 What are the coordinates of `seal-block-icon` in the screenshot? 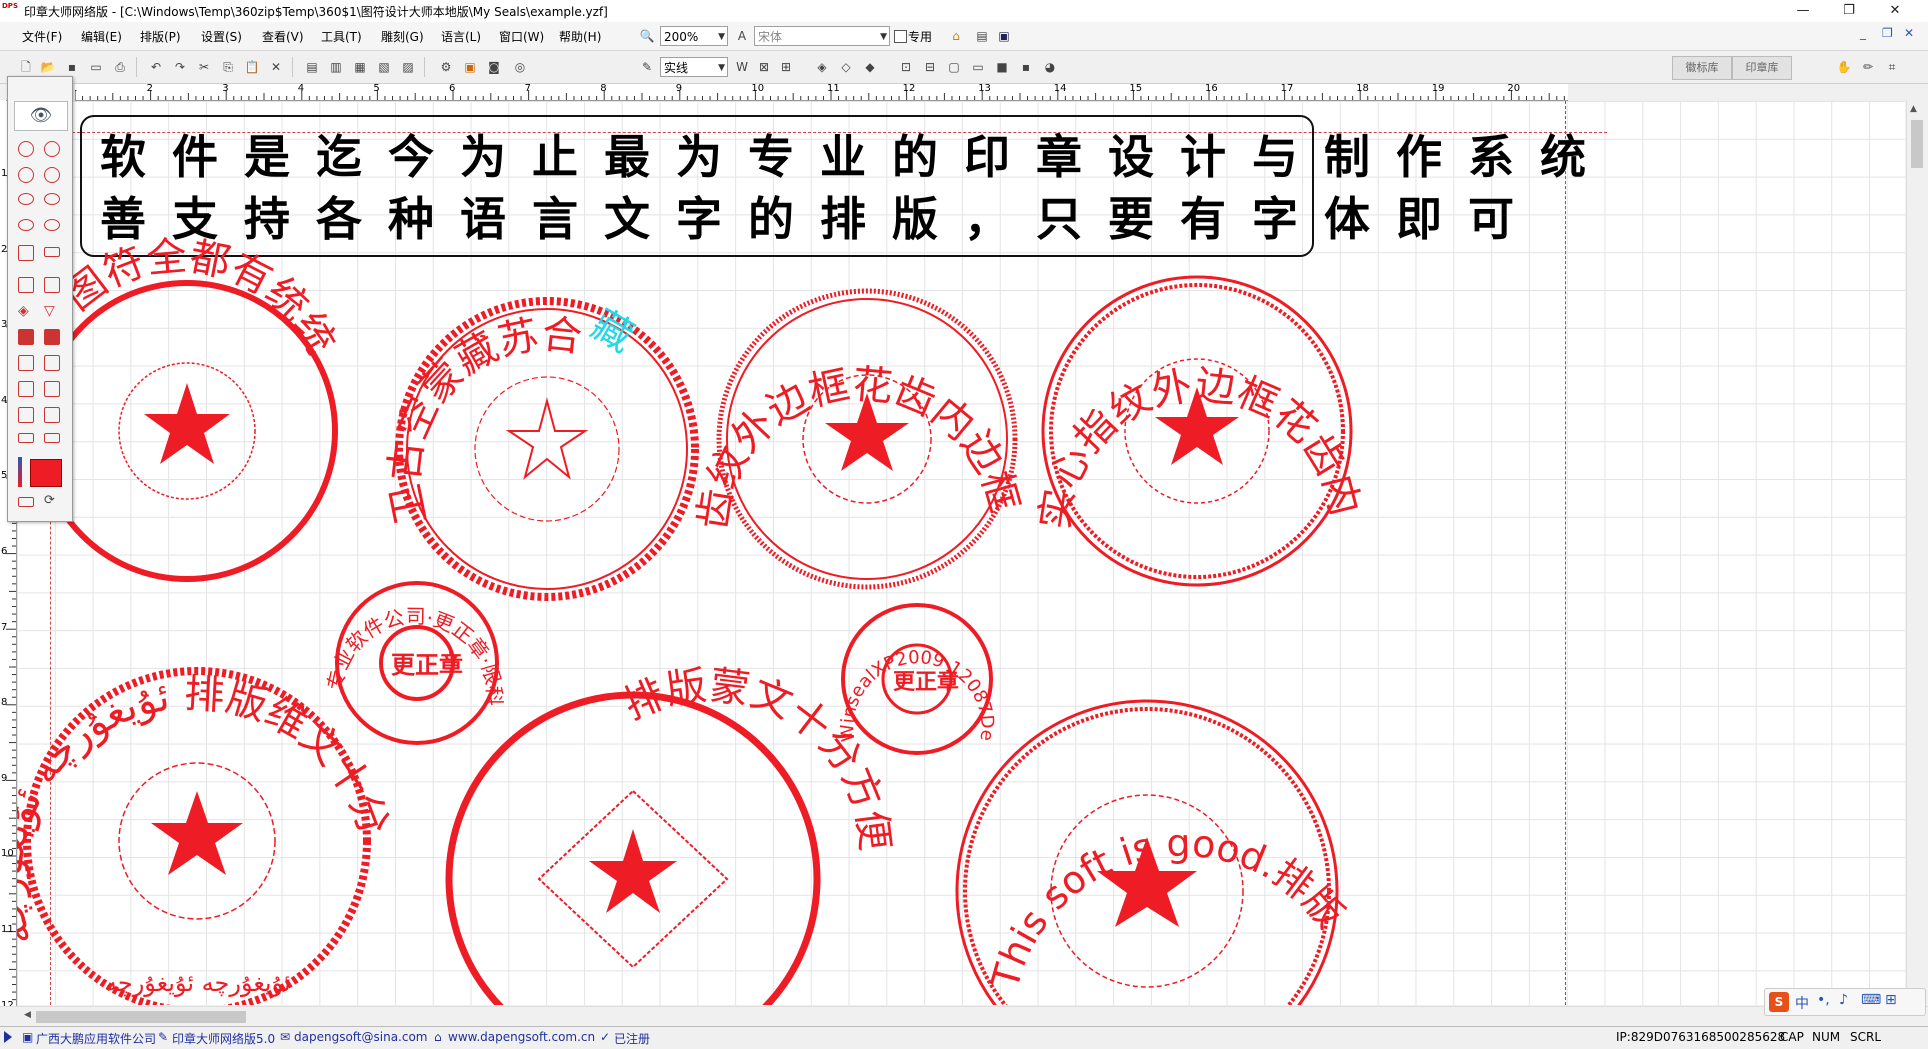 It's located at (26, 337).